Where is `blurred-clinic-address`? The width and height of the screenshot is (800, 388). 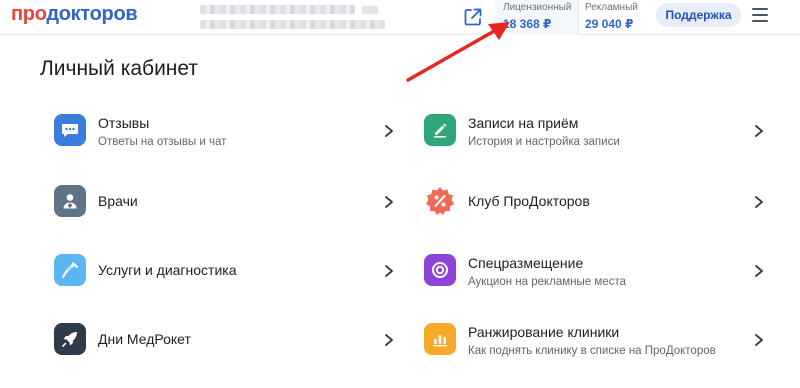 blurred-clinic-address is located at coordinates (292, 24).